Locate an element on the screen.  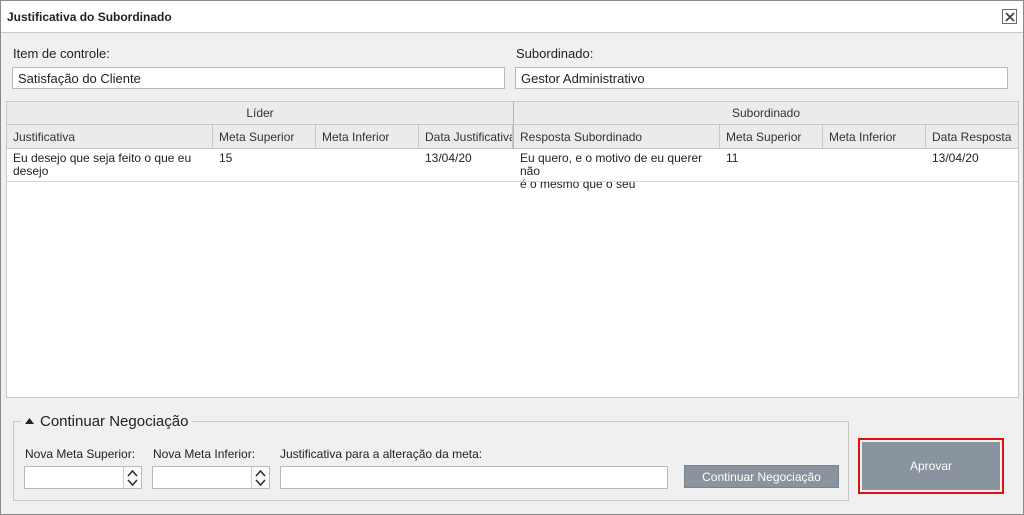
col-header-resp-meta-superior: Meta Superior is located at coordinates (771, 137).